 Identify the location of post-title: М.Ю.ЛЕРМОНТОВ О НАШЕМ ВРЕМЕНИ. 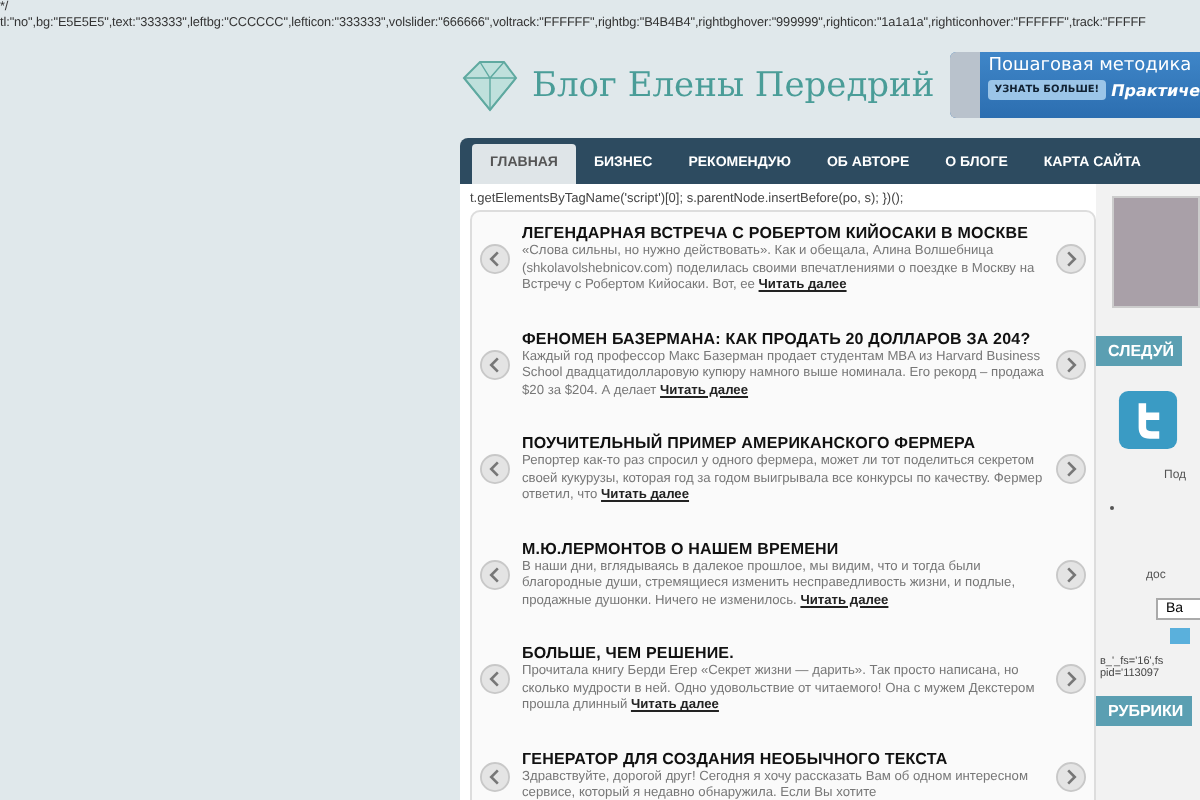
(783, 548).